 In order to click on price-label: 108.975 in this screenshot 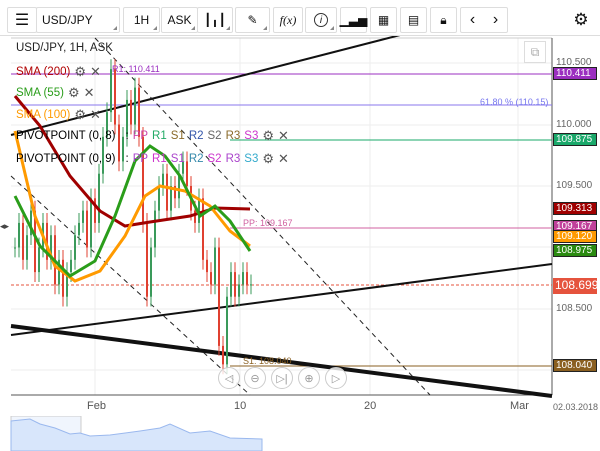, I will do `click(575, 250)`.